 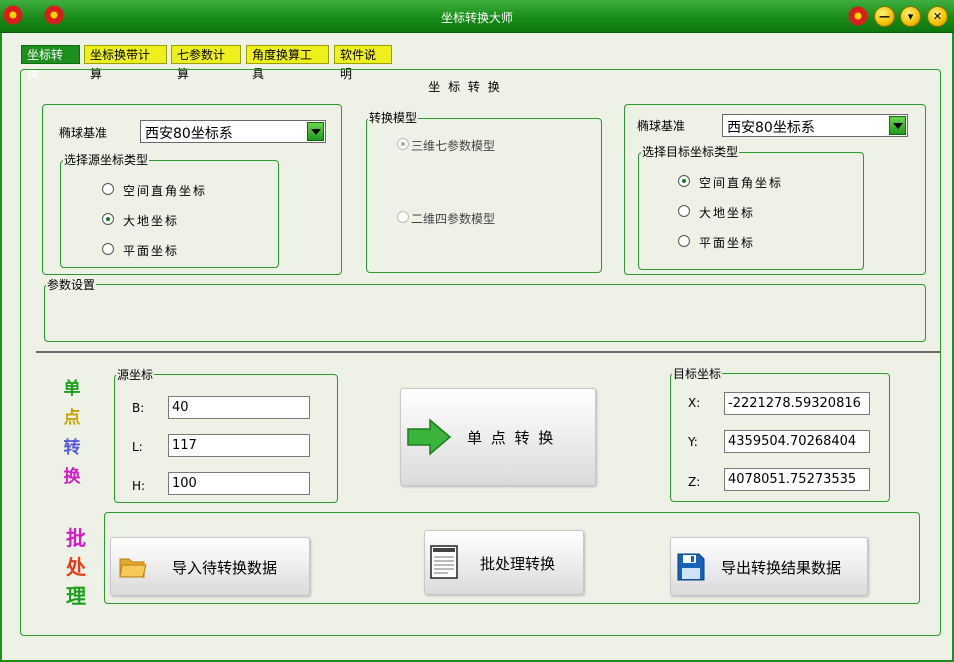 I want to click on params-panel, so click(x=485, y=313).